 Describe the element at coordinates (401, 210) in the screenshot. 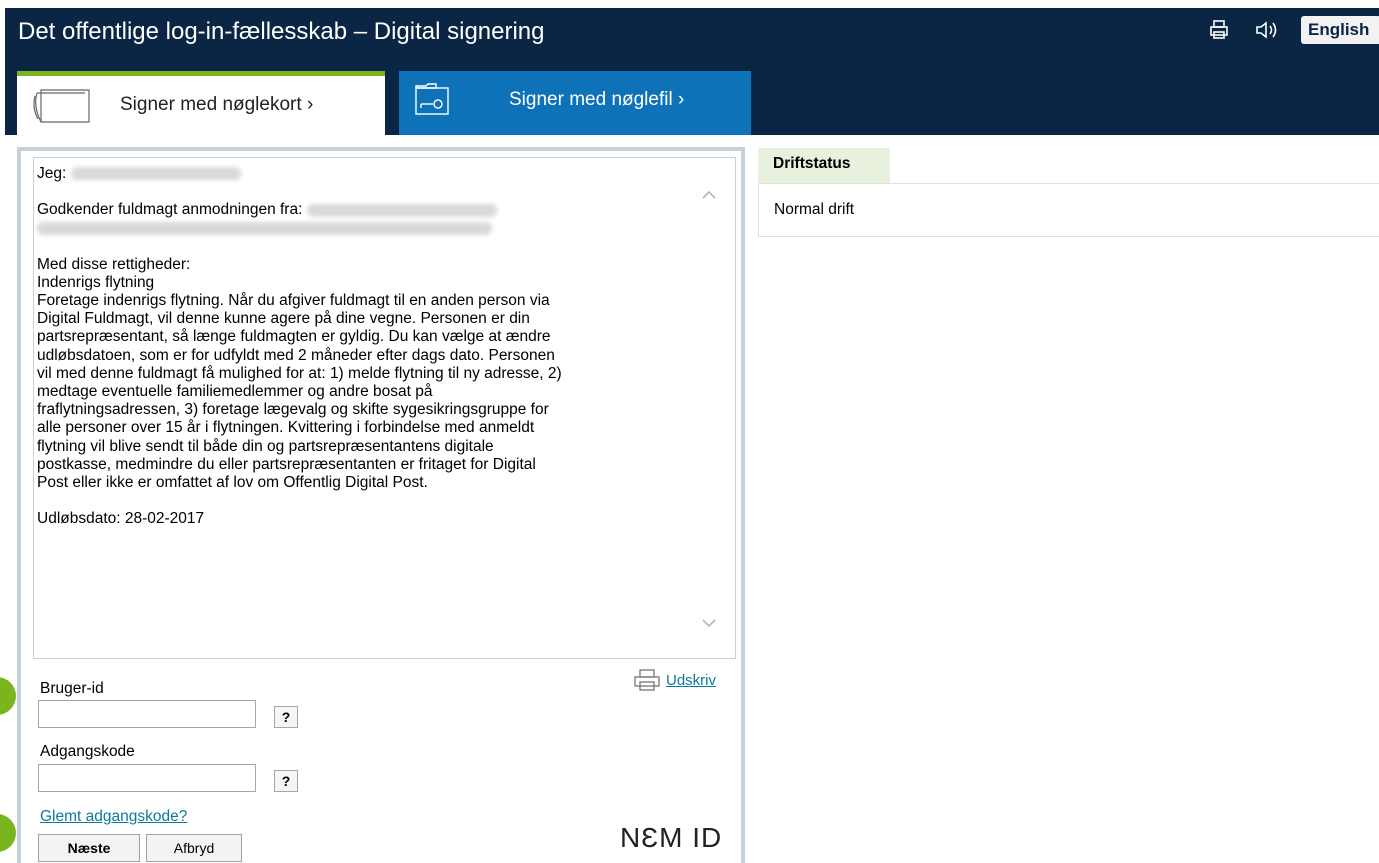

I see `redacted-requester` at that location.